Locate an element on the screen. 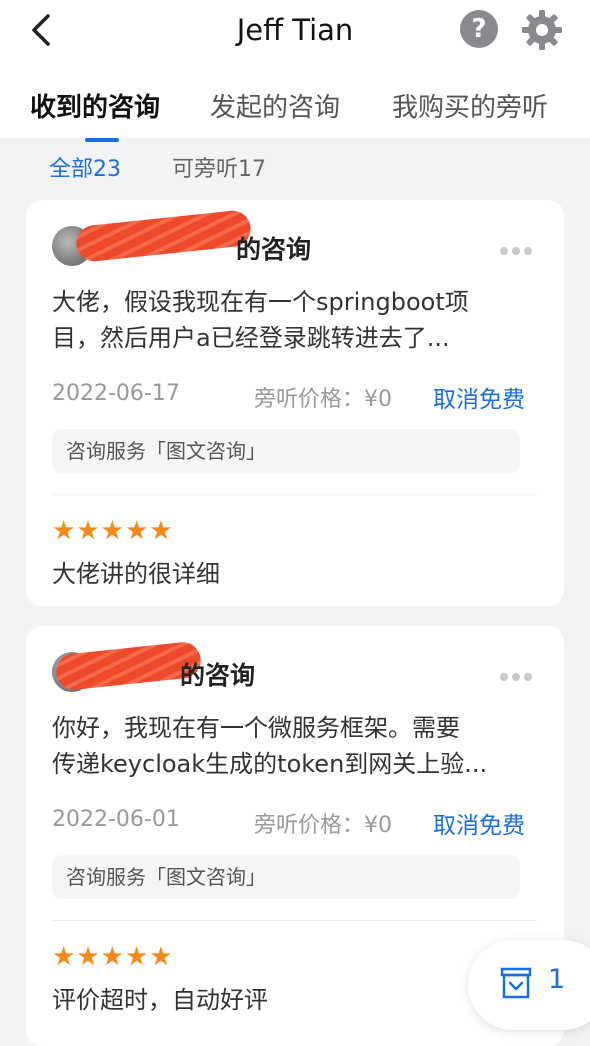 This screenshot has height=1046, width=590. inbox-count: 1 is located at coordinates (557, 979).